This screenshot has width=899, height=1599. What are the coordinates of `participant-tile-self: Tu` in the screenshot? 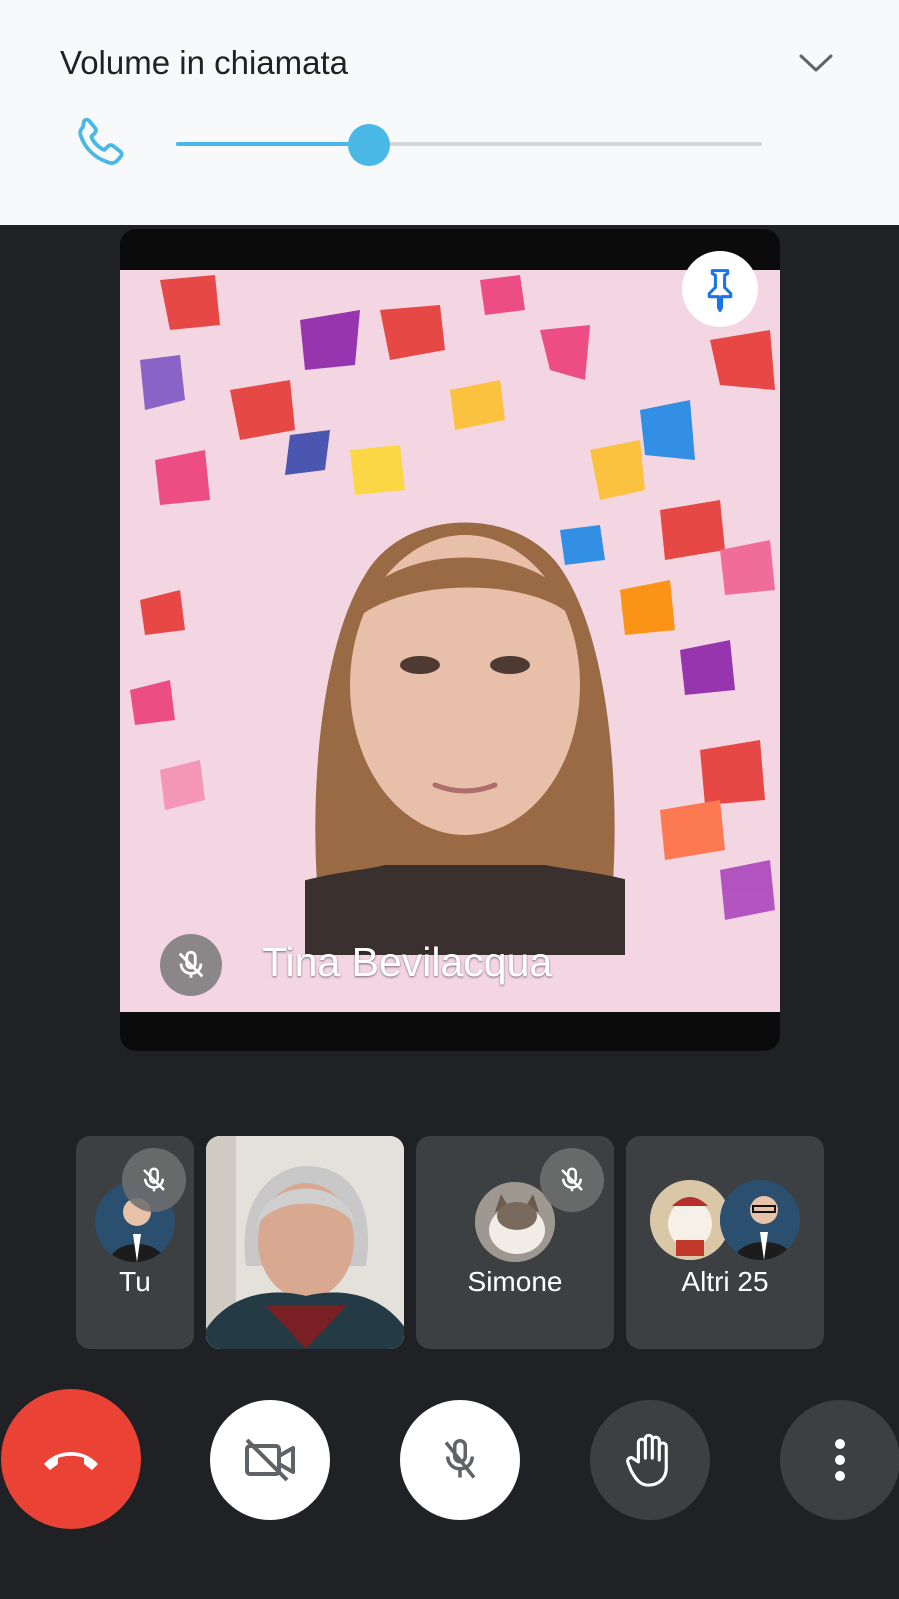 It's located at (135, 1242).